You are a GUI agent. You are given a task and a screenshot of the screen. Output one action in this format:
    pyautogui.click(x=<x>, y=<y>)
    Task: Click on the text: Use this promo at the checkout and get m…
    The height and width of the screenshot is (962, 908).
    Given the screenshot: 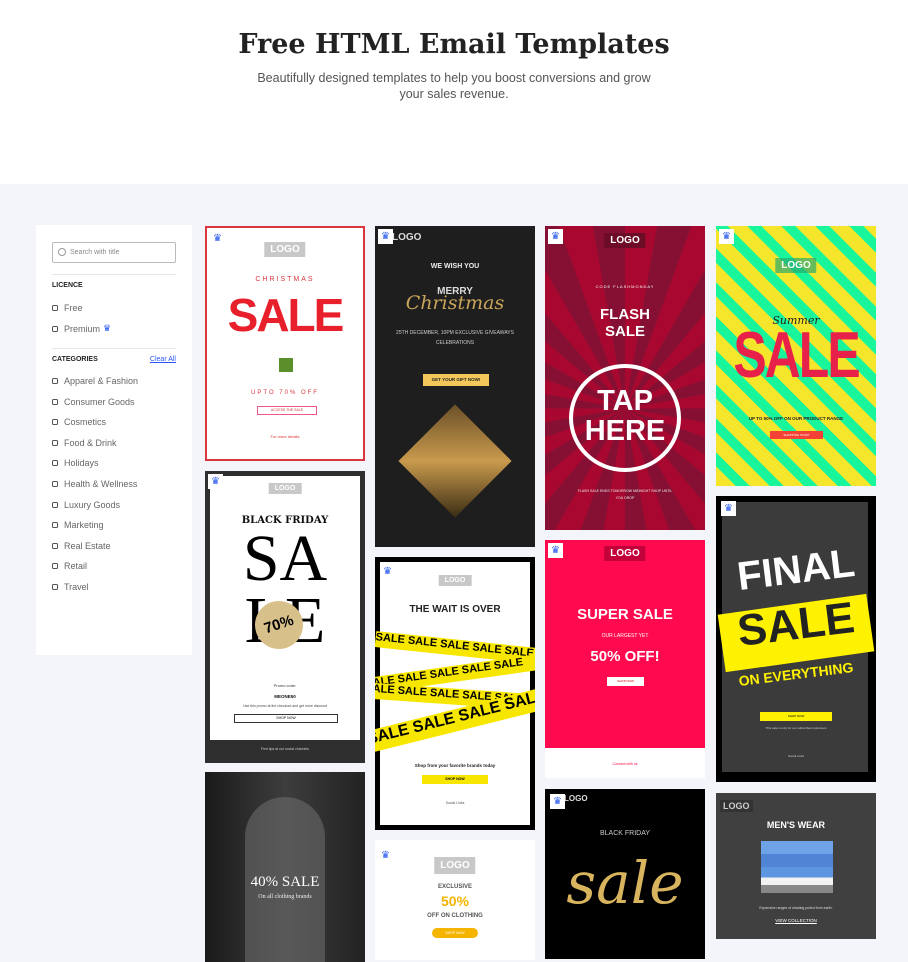 What is the action you would take?
    pyautogui.click(x=285, y=706)
    